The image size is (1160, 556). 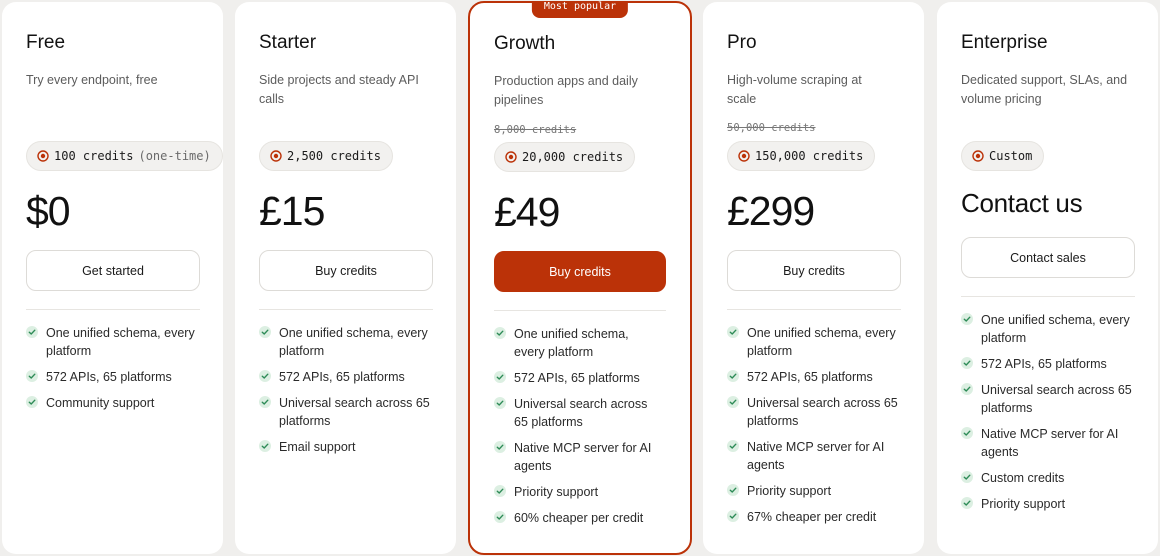 What do you see at coordinates (573, 157) in the screenshot?
I see `credits-amount: 20,000 credits` at bounding box center [573, 157].